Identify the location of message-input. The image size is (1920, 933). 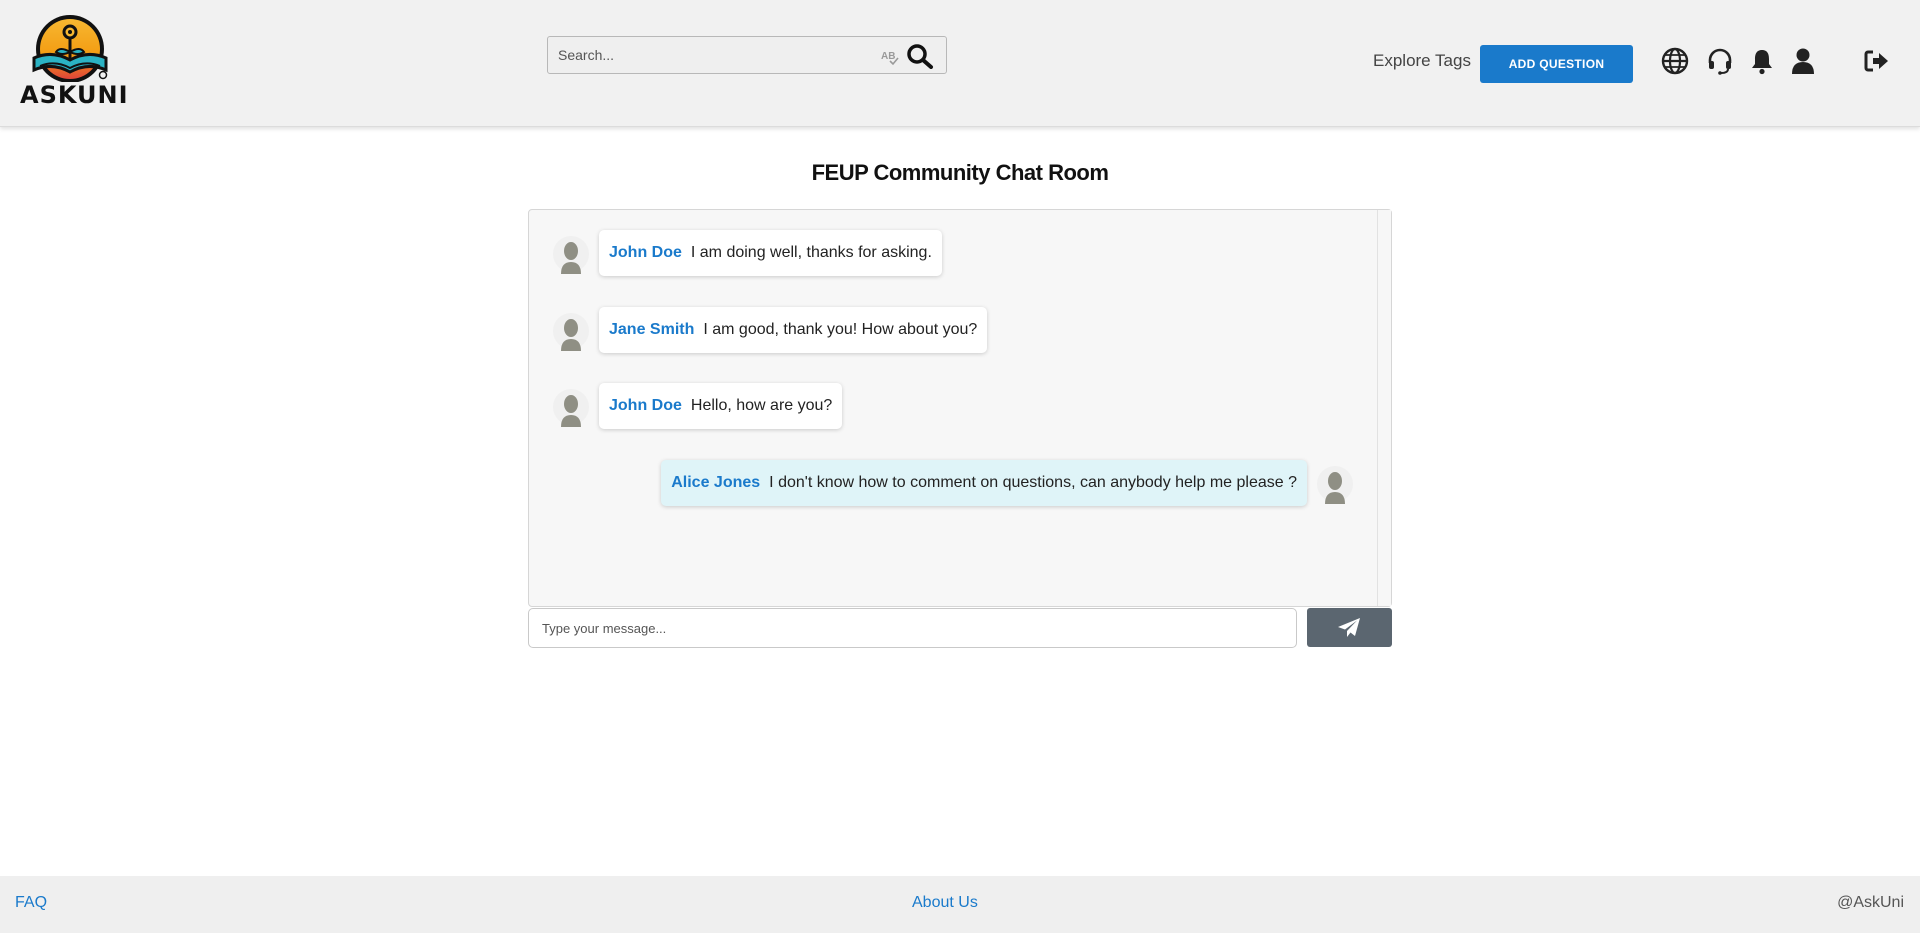
(912, 628).